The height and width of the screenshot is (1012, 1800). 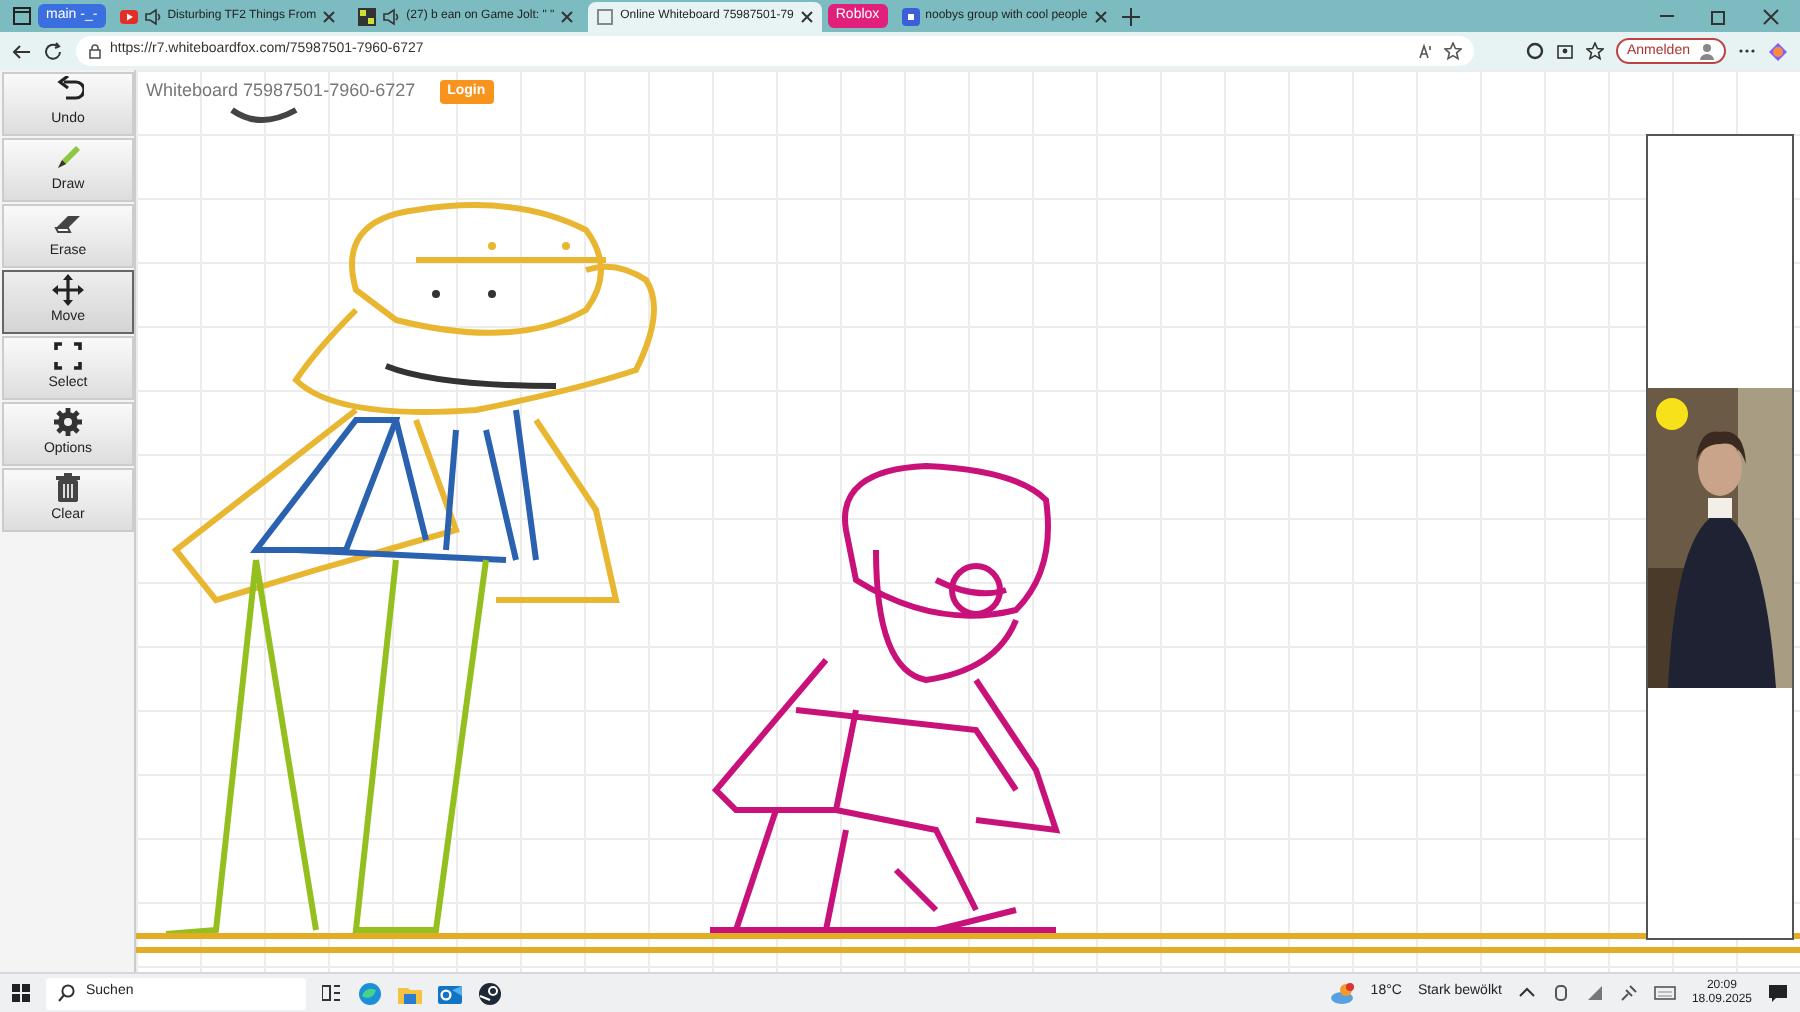 I want to click on game-launcher-icon, so click(x=490, y=993).